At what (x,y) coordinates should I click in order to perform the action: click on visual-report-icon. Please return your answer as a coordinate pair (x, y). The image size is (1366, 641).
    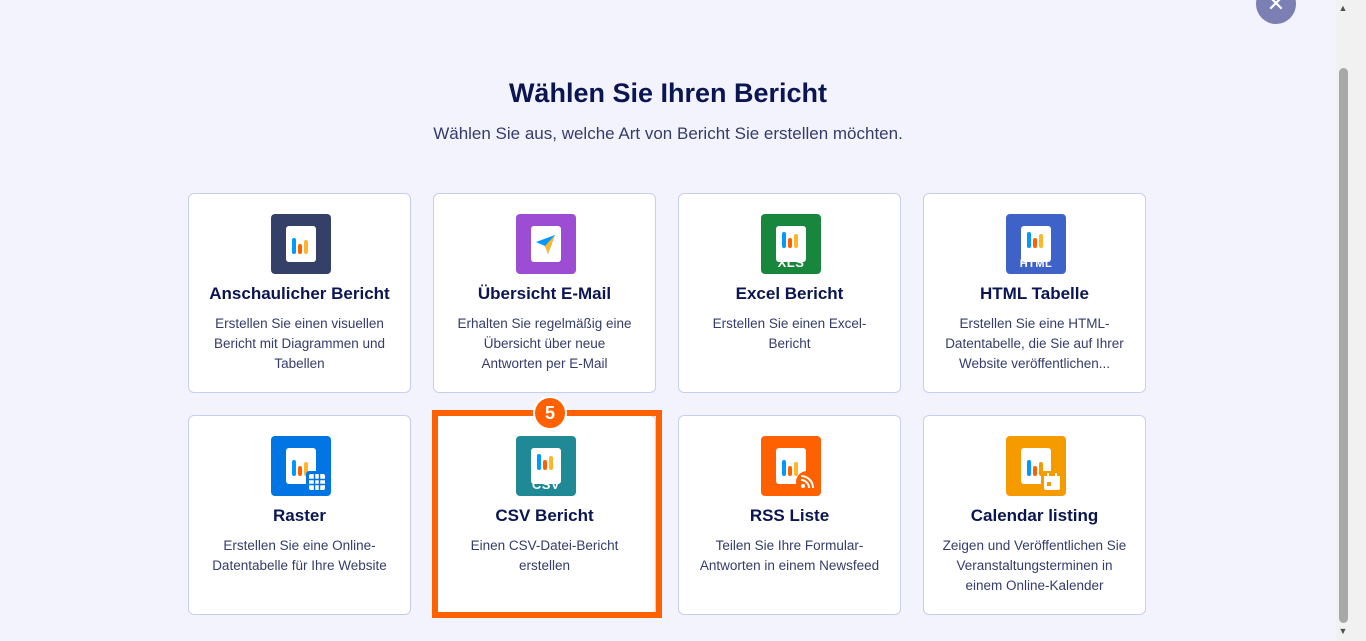
    Looking at the image, I should click on (301, 244).